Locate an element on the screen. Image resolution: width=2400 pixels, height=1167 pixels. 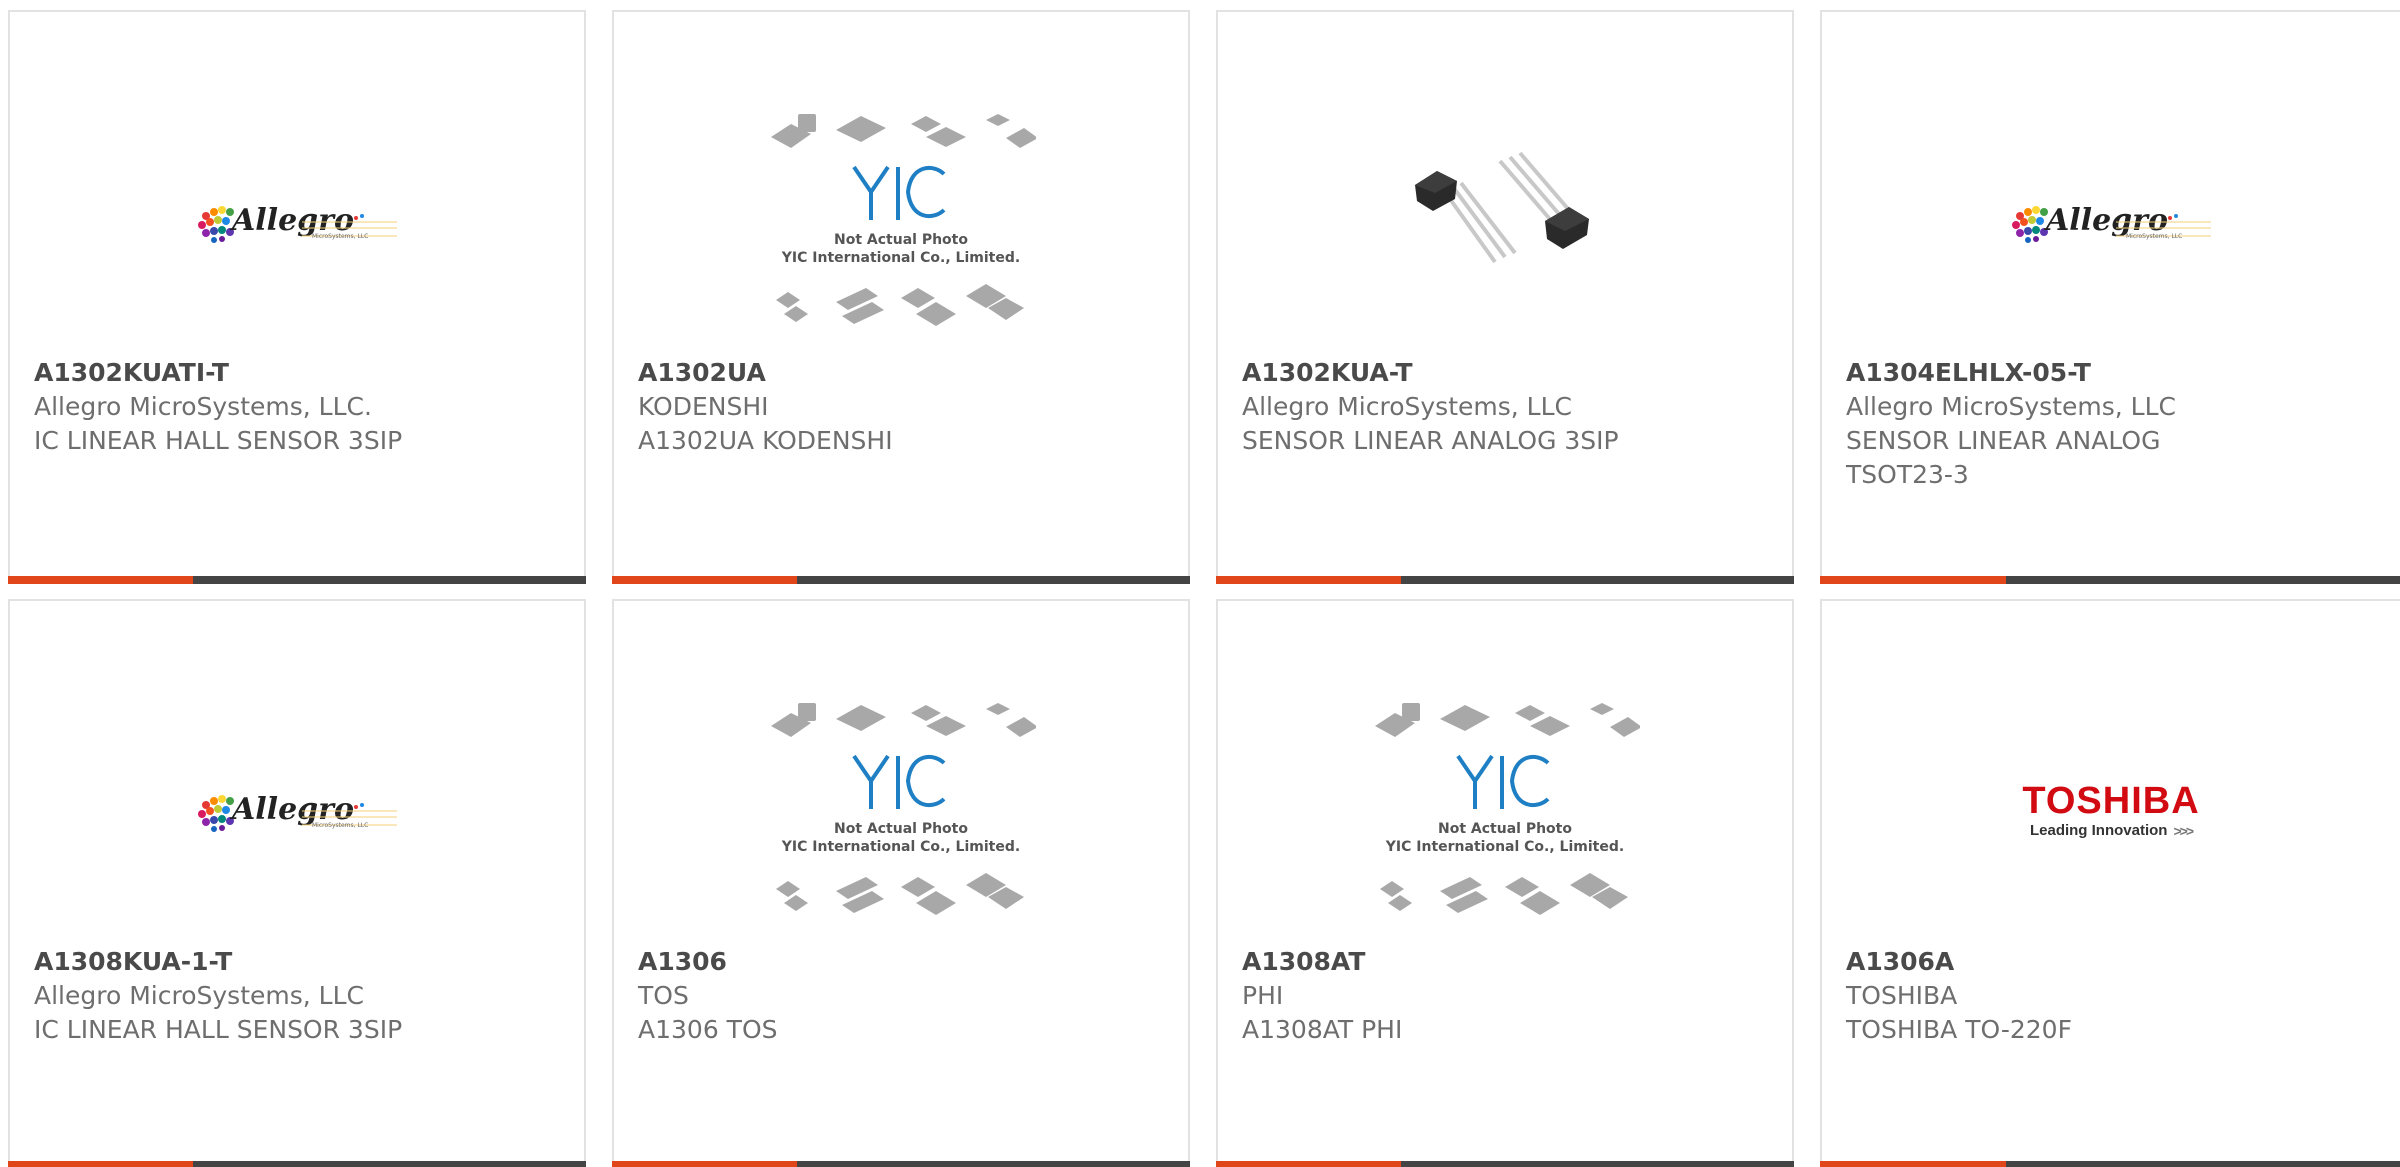
description: A1308AT PHI is located at coordinates (1322, 1029).